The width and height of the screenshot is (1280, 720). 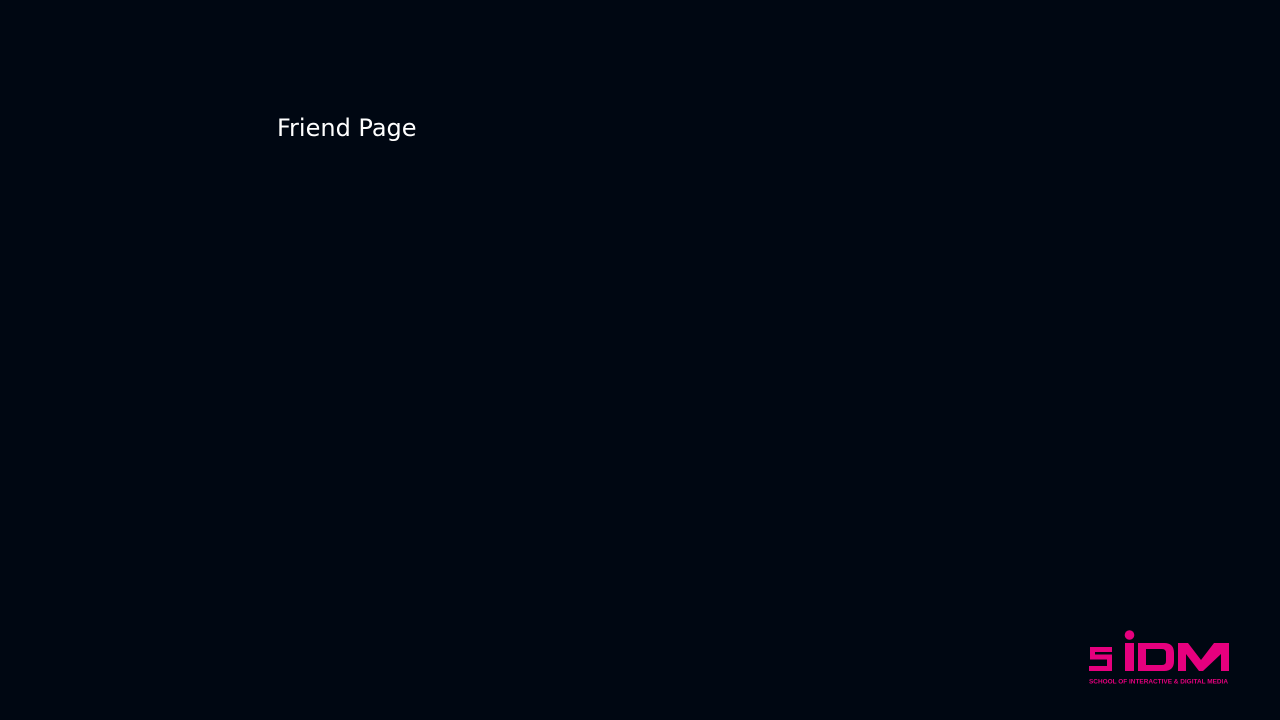 What do you see at coordinates (347, 128) in the screenshot?
I see `page-title: Friend Page` at bounding box center [347, 128].